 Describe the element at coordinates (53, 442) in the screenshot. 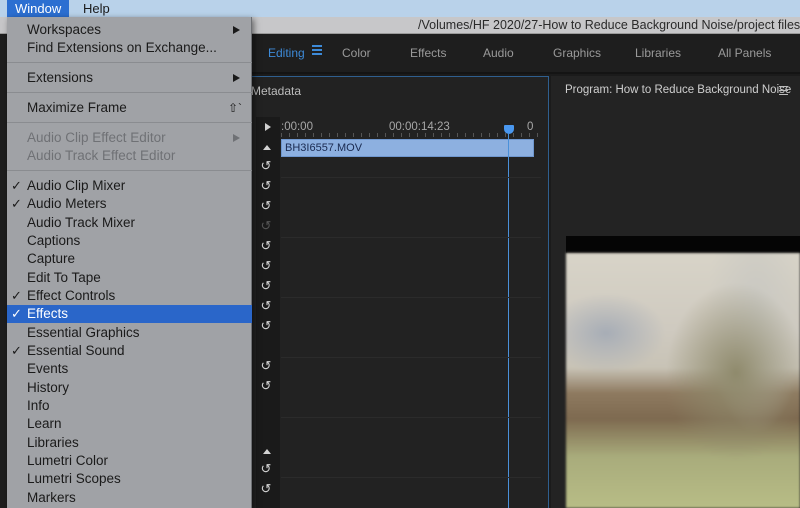

I see `menu-item-label: Libraries` at that location.